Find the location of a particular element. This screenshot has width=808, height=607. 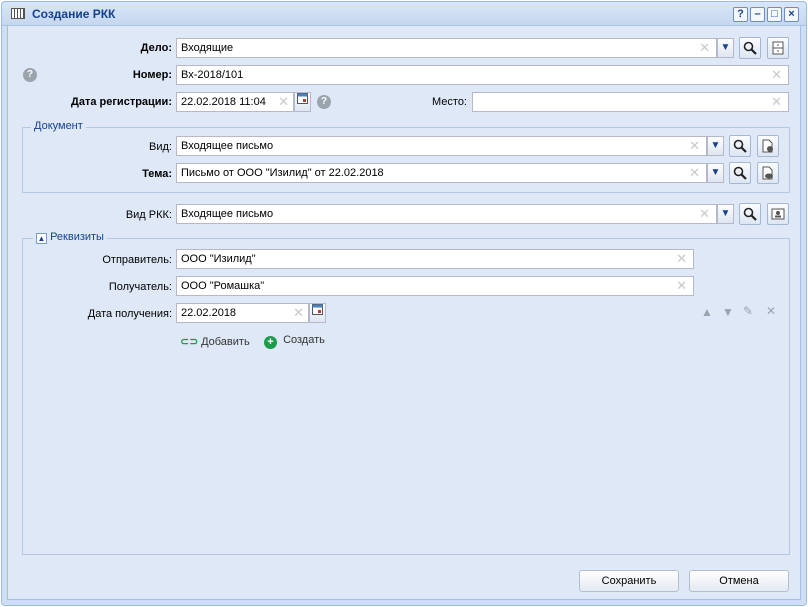

nomer-label: Номер: is located at coordinates (152, 75).